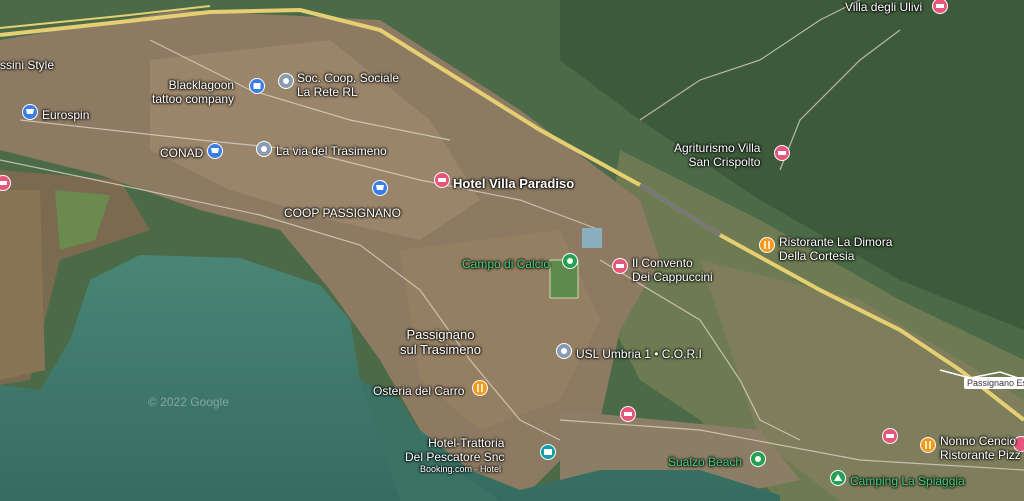 The width and height of the screenshot is (1024, 501). What do you see at coordinates (6, 184) in the screenshot?
I see `hotel-pin-left-edge` at bounding box center [6, 184].